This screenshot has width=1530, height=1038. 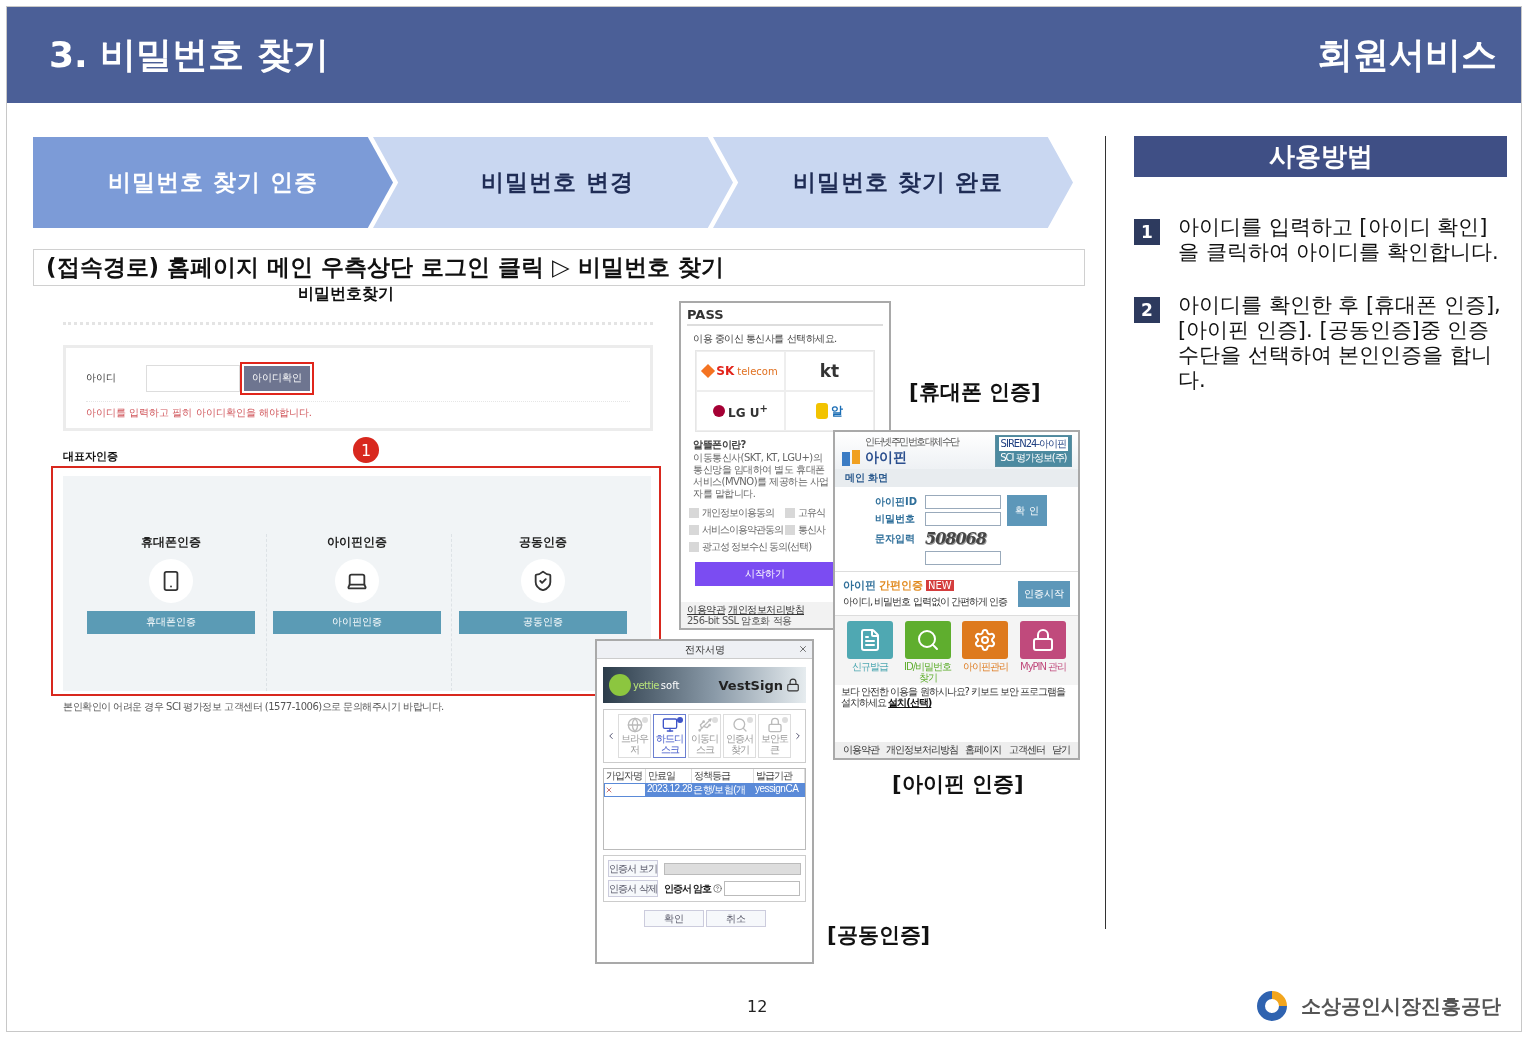 What do you see at coordinates (897, 502) in the screenshot?
I see `field-label: 아이핀ID` at bounding box center [897, 502].